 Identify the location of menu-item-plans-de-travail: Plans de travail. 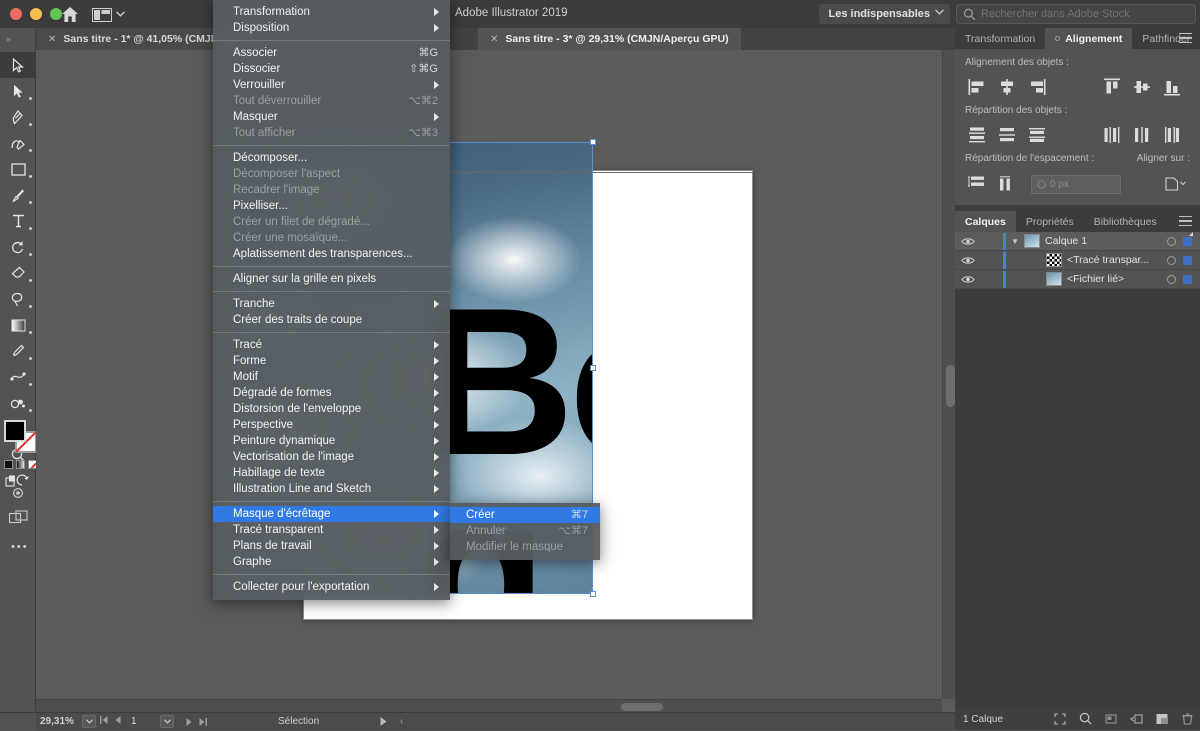
(331, 546).